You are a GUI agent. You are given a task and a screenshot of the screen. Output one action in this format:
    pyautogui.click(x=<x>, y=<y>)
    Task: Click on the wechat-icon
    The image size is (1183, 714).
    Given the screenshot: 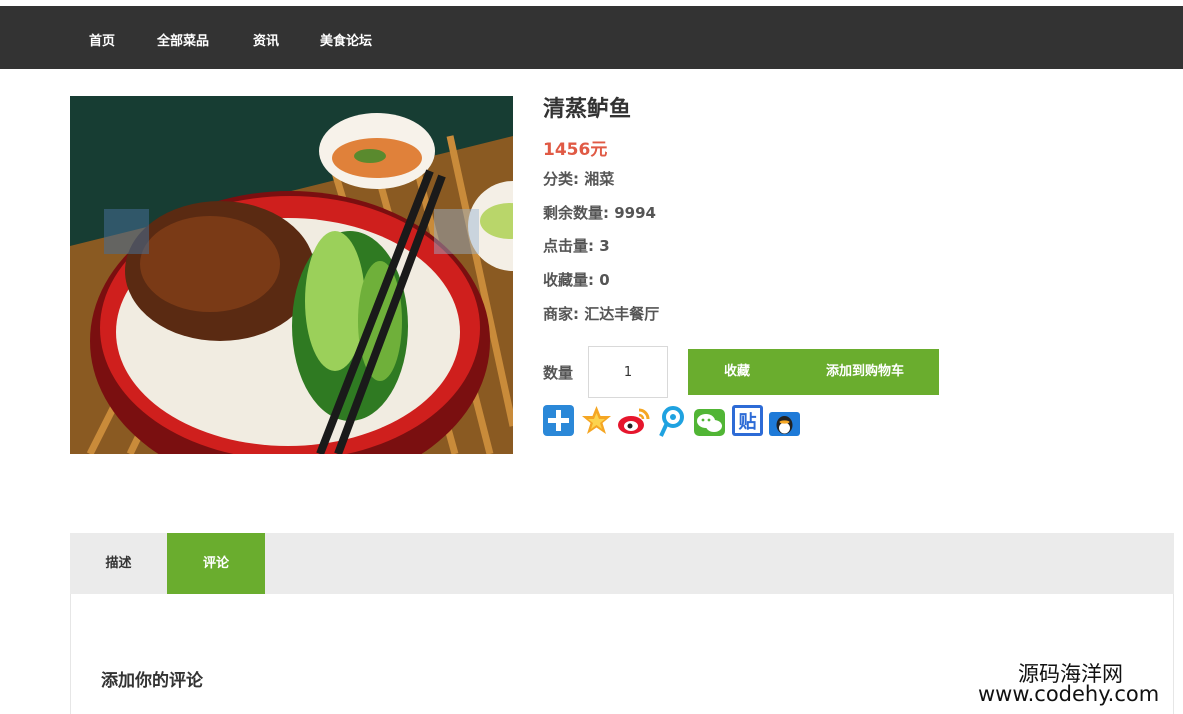 What is the action you would take?
    pyautogui.click(x=709, y=420)
    